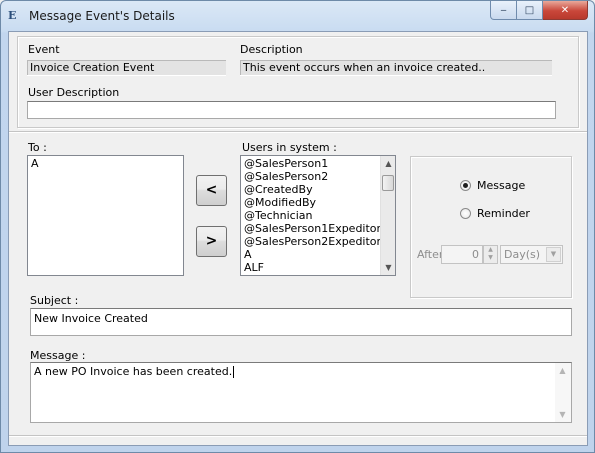 The height and width of the screenshot is (453, 595). I want to click on message-scroll-up-icon: ▲, so click(562, 370).